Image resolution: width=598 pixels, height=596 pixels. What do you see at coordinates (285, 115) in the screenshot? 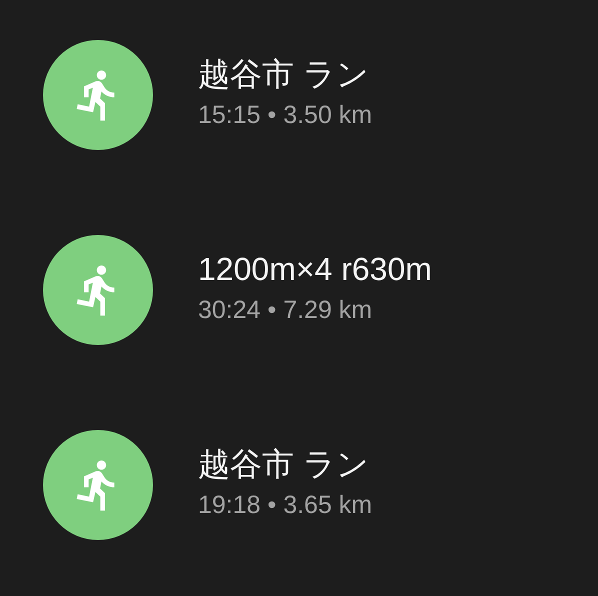
I see `activity-stats: 15:15 • 3.50 km` at bounding box center [285, 115].